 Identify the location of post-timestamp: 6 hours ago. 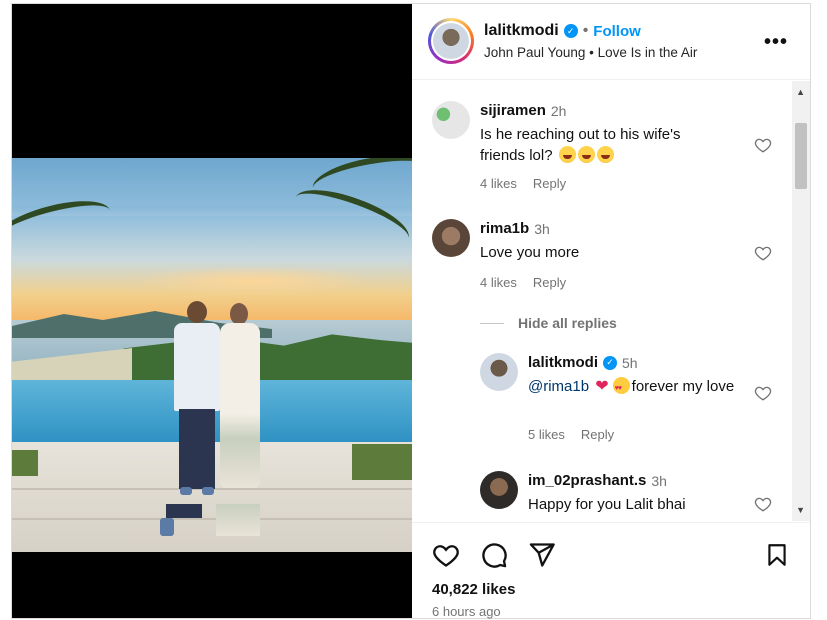
(466, 611).